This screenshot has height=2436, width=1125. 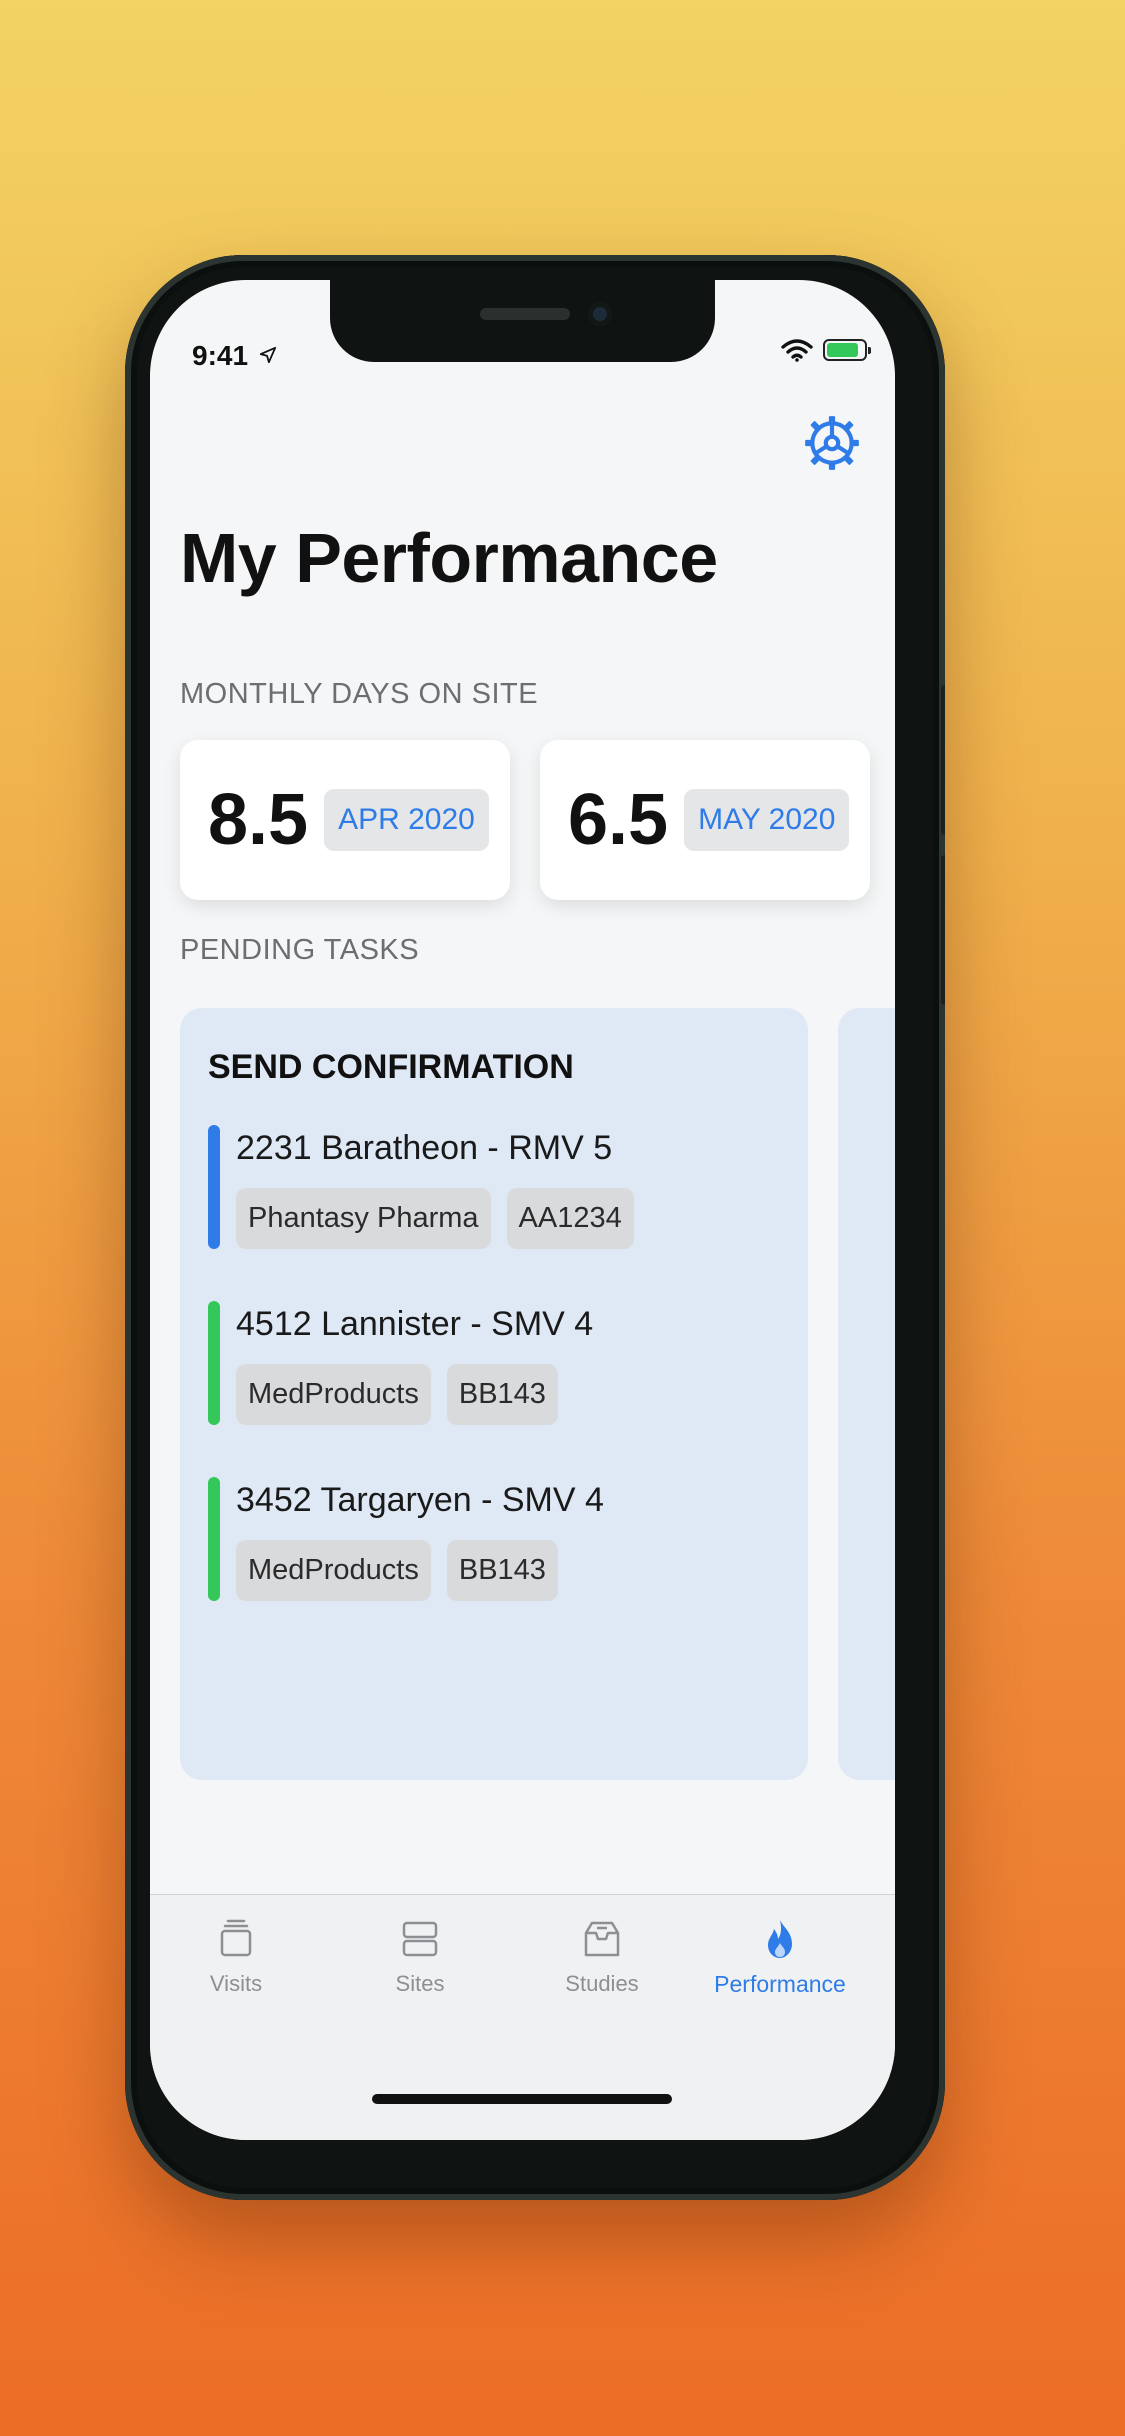 I want to click on stack-icon, so click(x=236, y=1938).